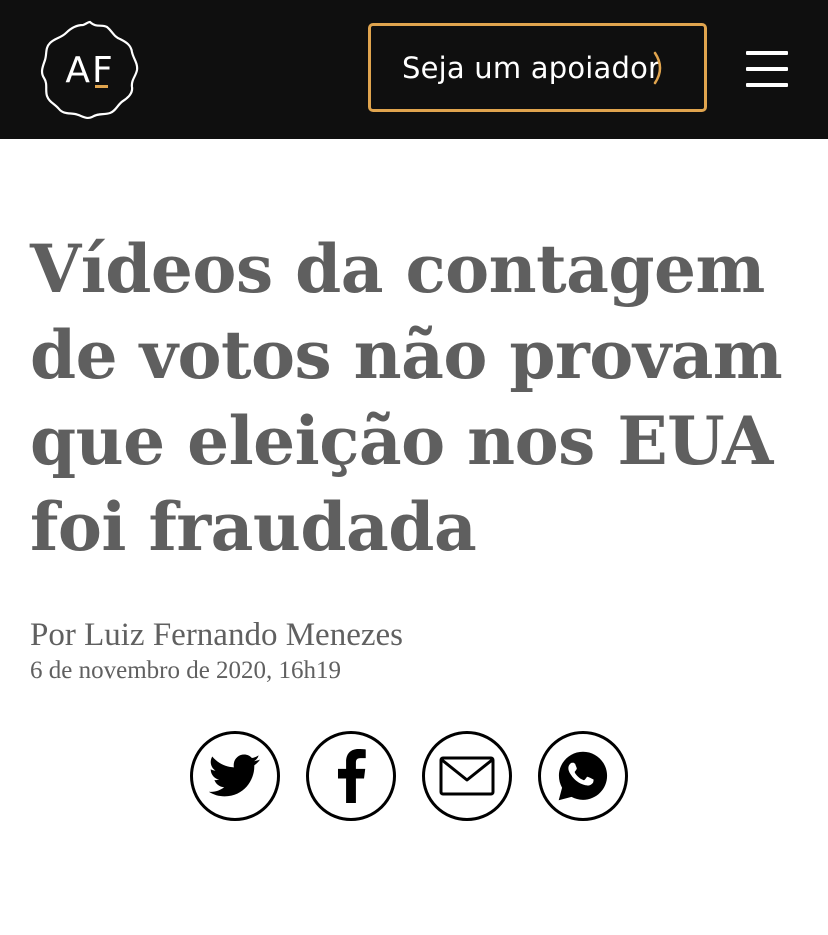  I want to click on article-byline: Por Luiz Fernando Menezes, so click(216, 635).